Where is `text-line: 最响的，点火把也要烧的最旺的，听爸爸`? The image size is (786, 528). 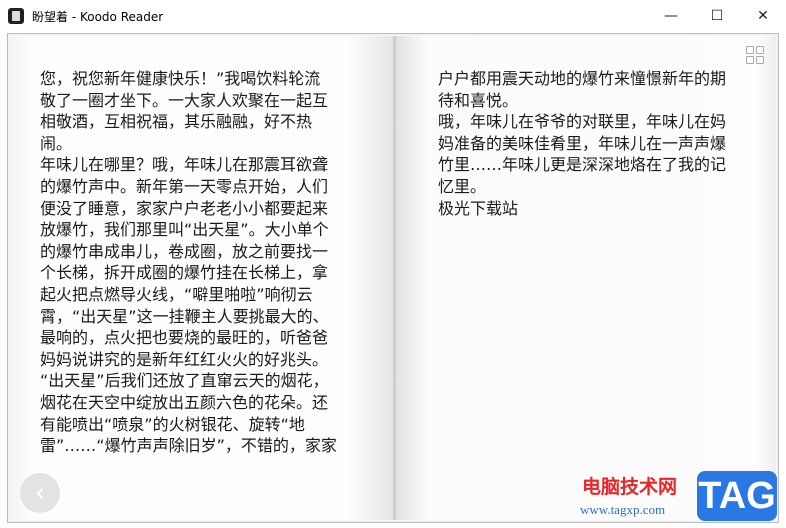 text-line: 最响的，点火把也要烧的最旺的，听爸爸 is located at coordinates (184, 338).